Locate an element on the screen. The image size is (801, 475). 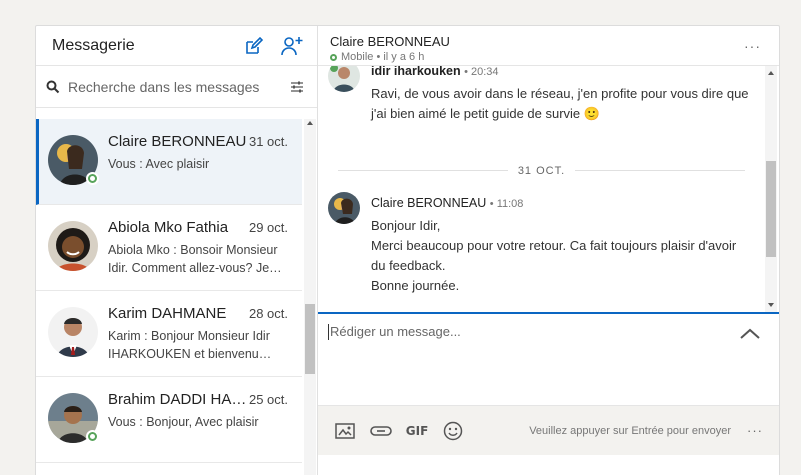
conversation-scrollbar is located at coordinates (310, 297).